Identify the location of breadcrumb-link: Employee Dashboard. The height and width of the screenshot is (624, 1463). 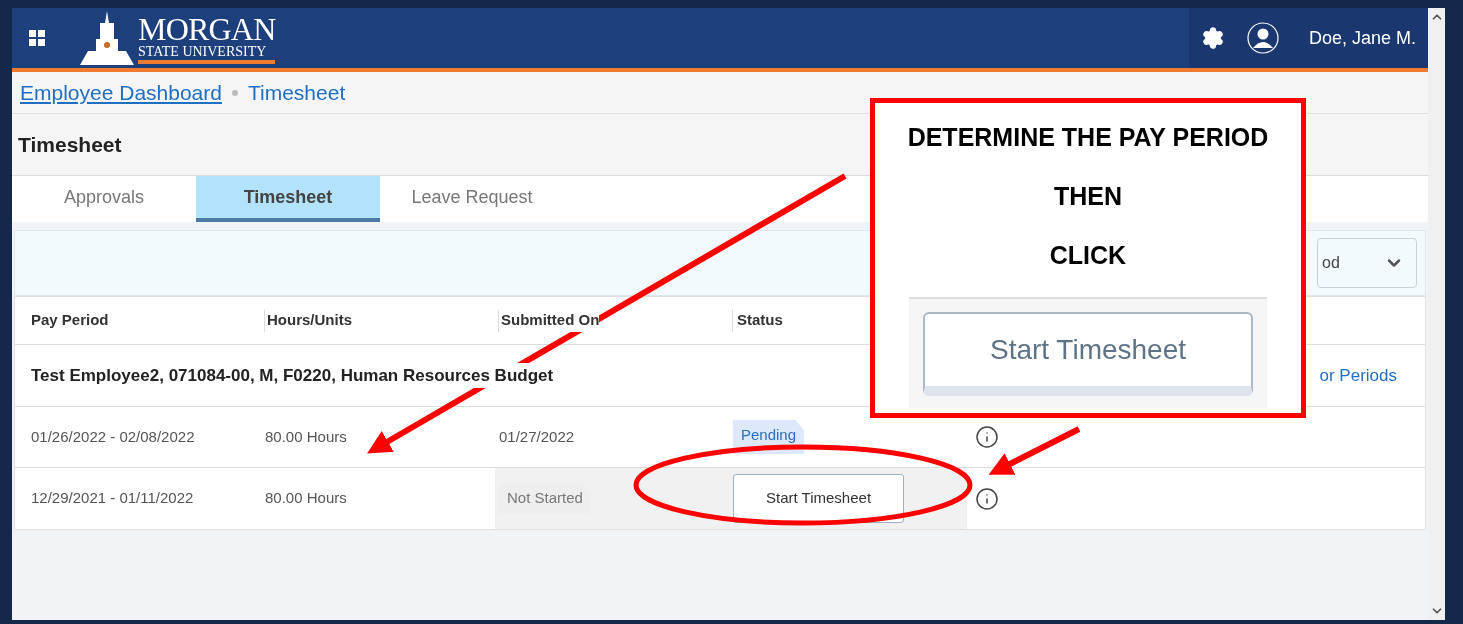
(121, 92).